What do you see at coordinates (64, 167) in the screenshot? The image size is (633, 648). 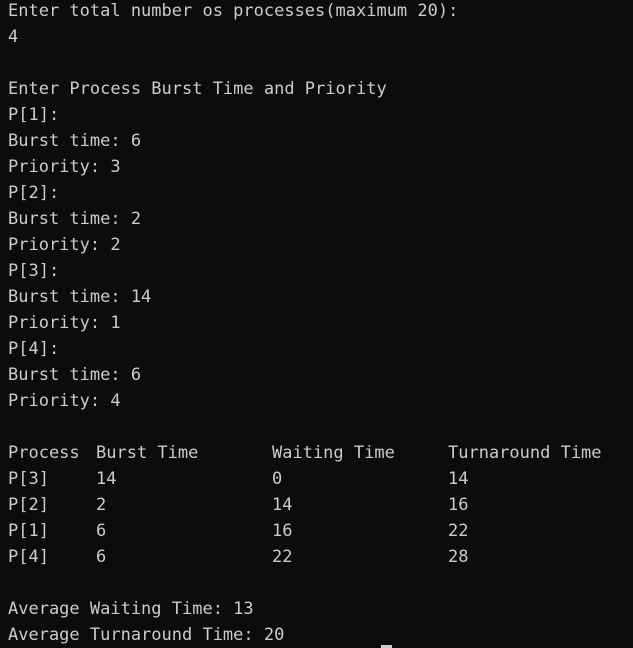 I see `priority-input: Priority: 3` at bounding box center [64, 167].